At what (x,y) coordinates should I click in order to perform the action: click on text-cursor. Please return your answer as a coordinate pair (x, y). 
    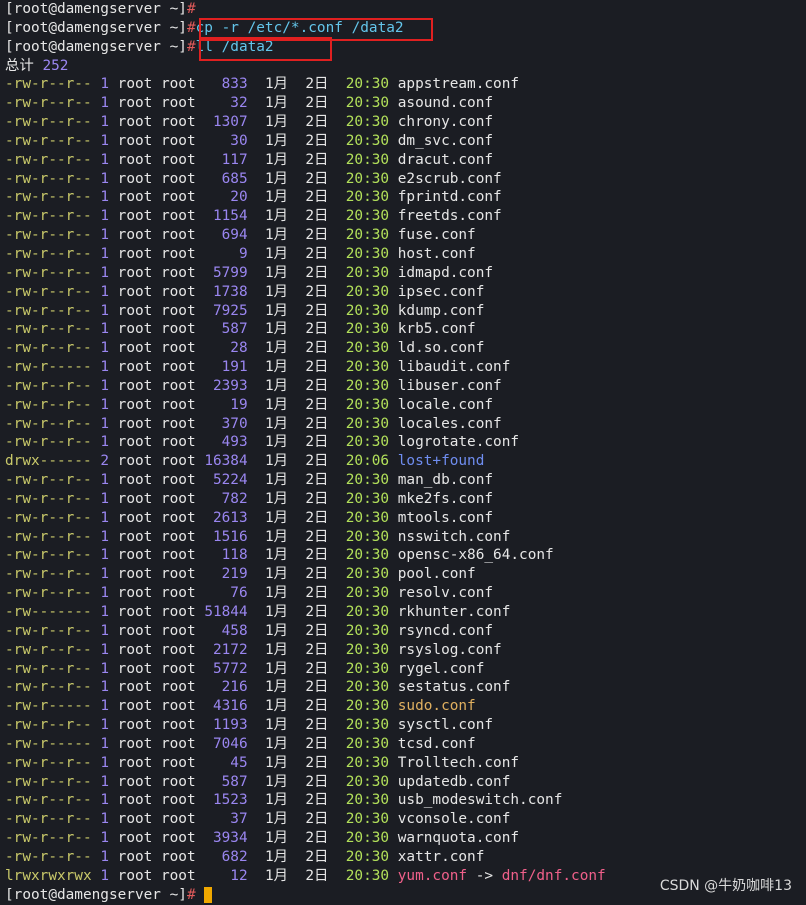
    Looking at the image, I should click on (208, 894).